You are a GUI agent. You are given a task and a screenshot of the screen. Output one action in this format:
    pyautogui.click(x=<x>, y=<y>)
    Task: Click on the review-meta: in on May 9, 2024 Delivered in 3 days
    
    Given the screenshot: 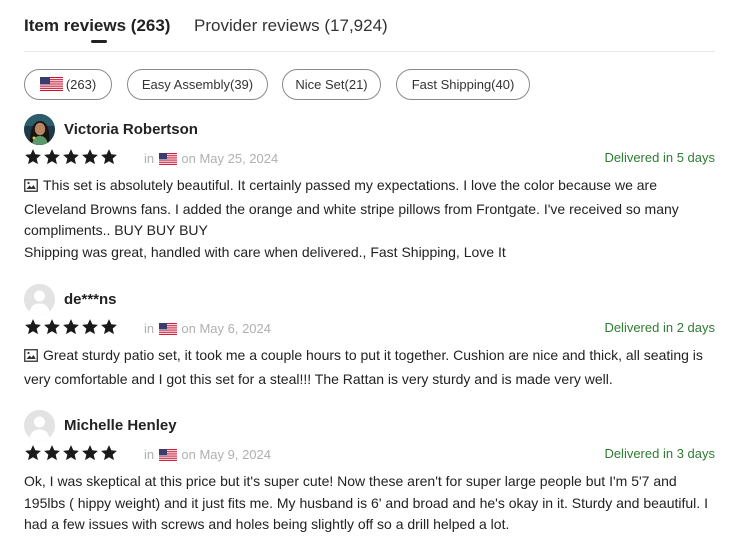 What is the action you would take?
    pyautogui.click(x=369, y=454)
    